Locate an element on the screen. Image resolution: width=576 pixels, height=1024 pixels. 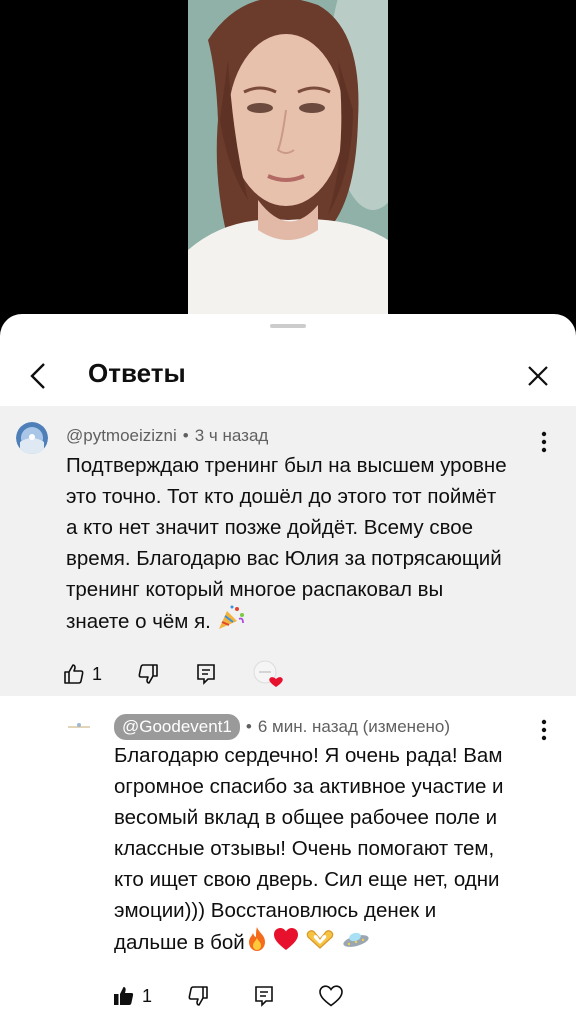
comment-line: тренинг который многое распаковал вы is located at coordinates (255, 589).